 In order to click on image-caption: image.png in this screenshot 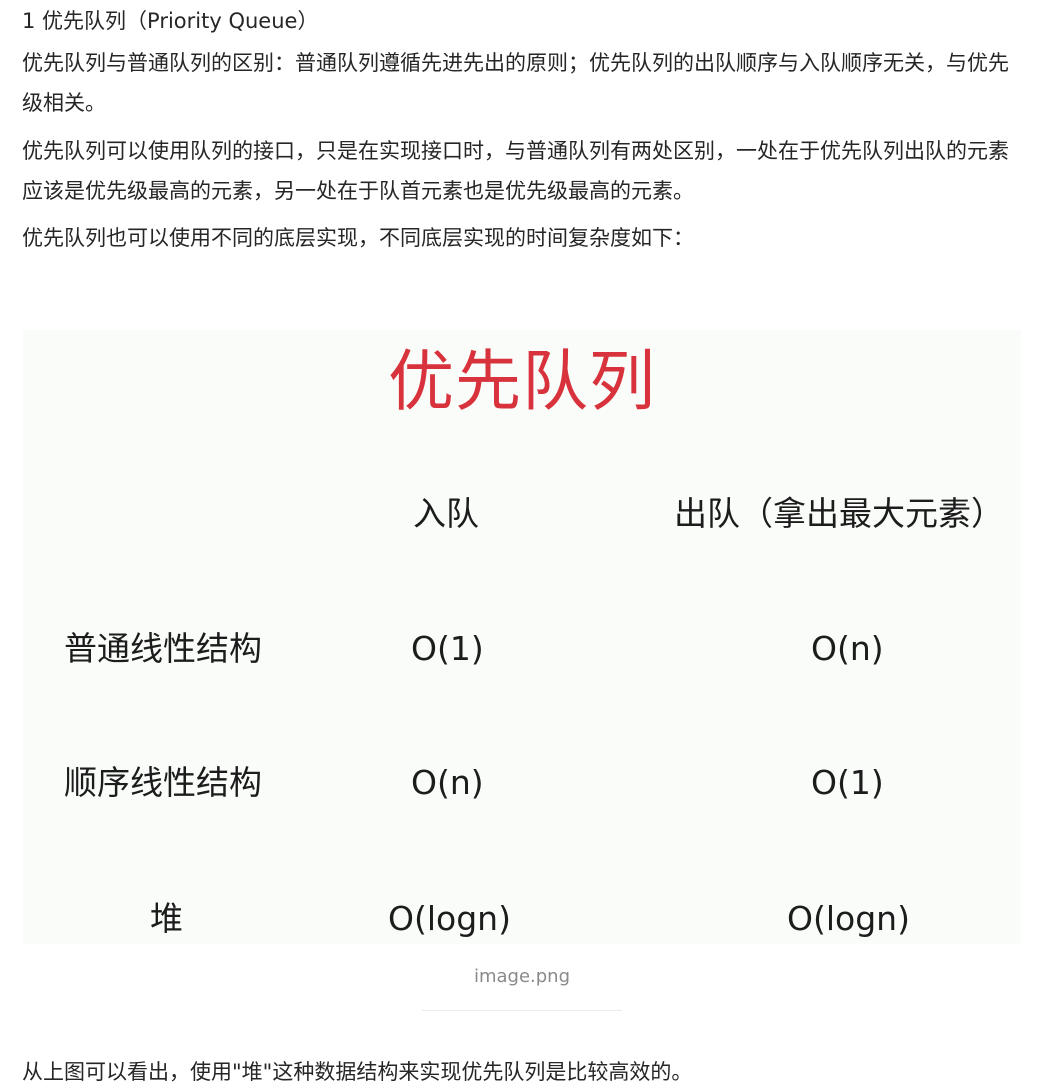, I will do `click(522, 976)`.